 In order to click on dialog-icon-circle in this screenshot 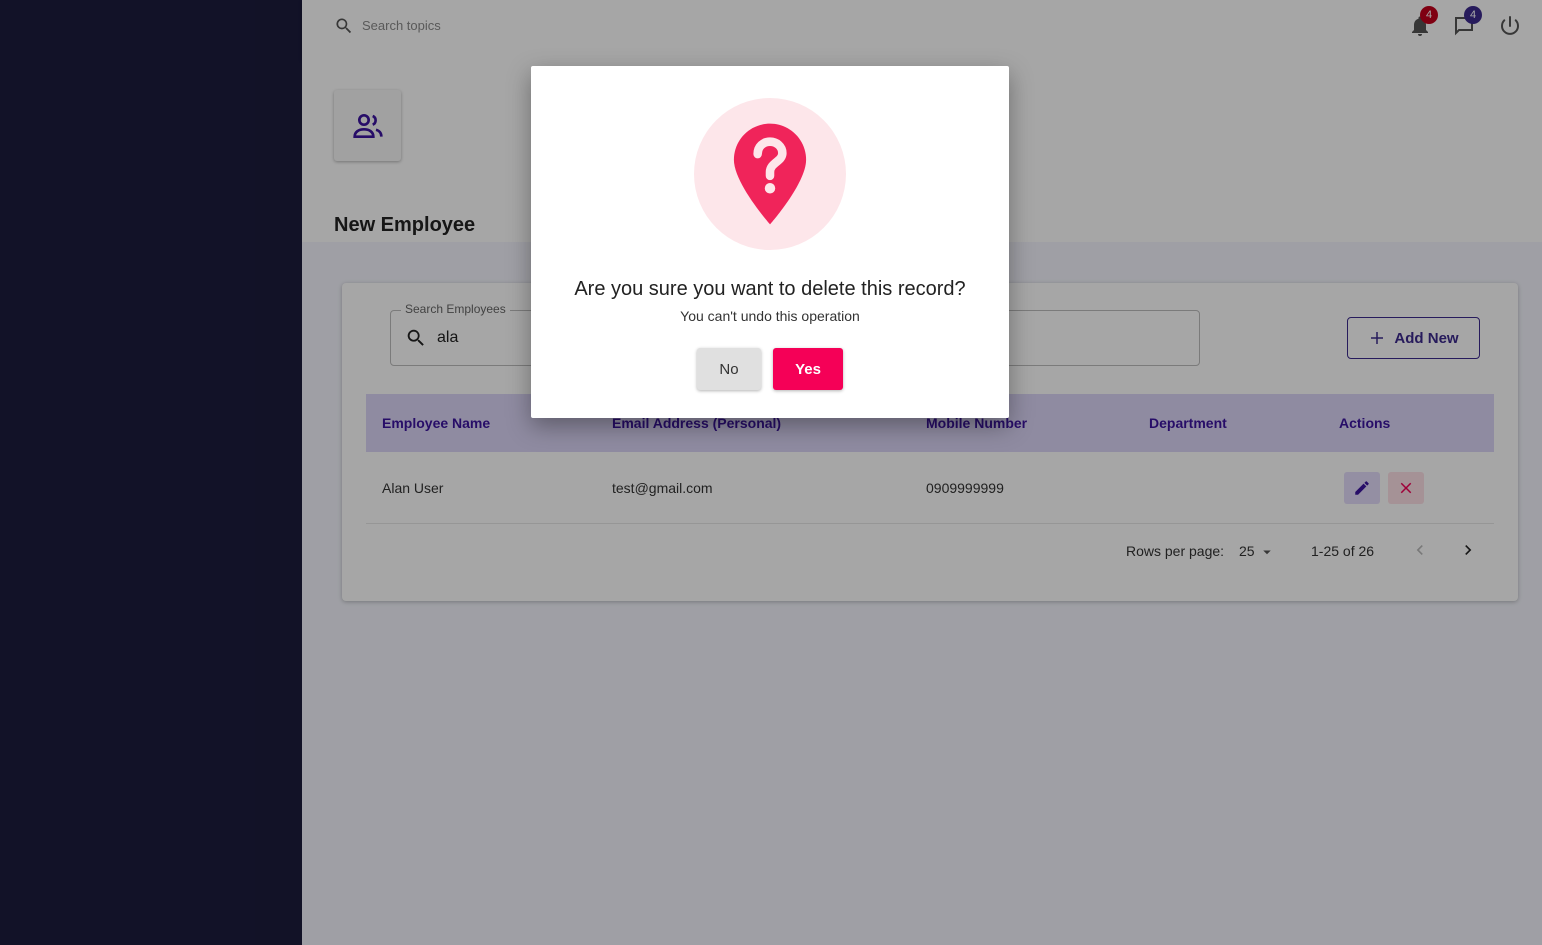, I will do `click(770, 174)`.